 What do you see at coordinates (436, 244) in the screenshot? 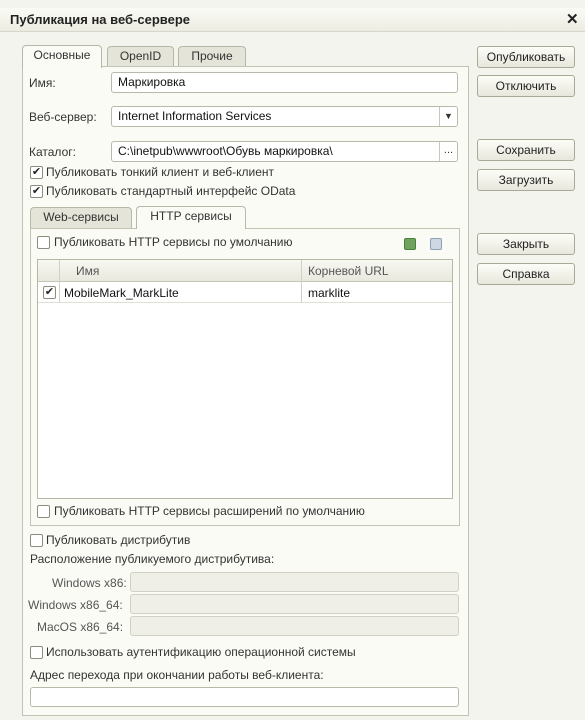
I see `uncheck-all-icon` at bounding box center [436, 244].